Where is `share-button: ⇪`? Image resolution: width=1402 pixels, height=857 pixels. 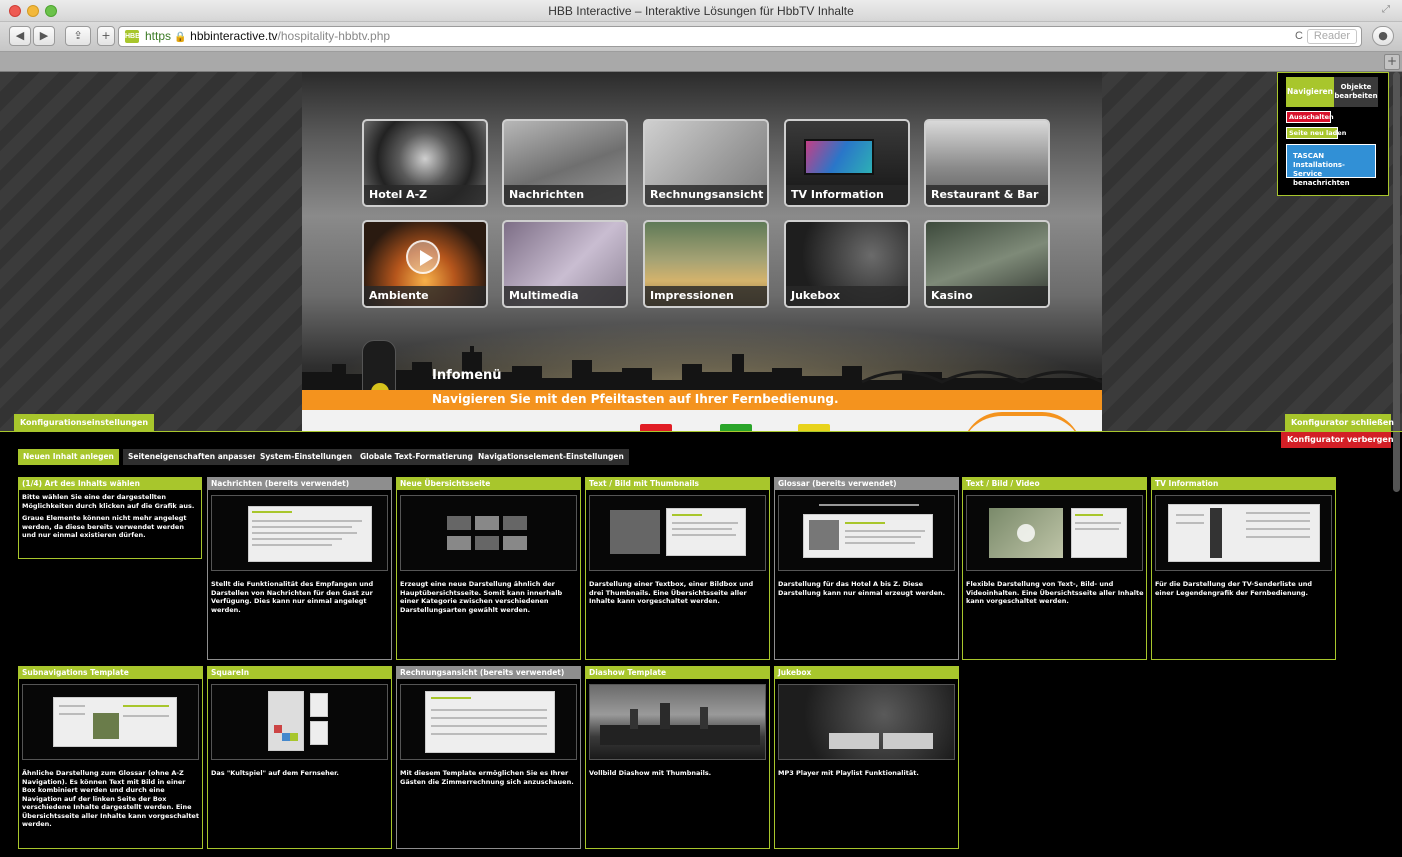 share-button: ⇪ is located at coordinates (78, 36).